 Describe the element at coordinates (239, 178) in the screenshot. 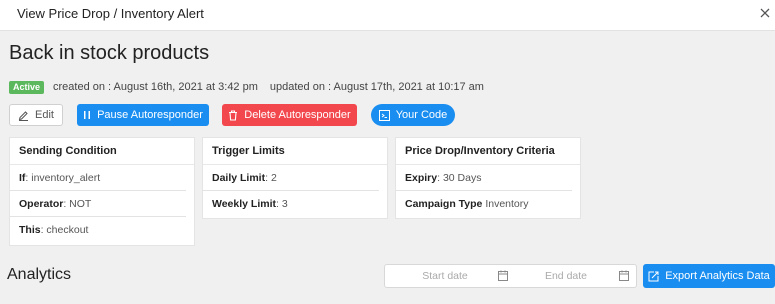

I see `row-key: Daily Limit` at that location.